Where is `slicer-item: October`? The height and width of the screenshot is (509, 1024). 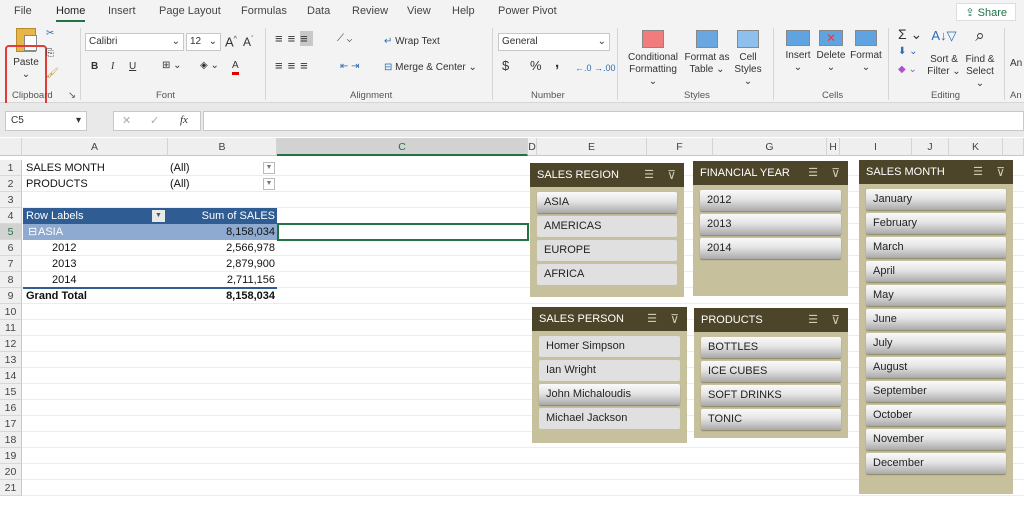
slicer-item: October is located at coordinates (936, 415).